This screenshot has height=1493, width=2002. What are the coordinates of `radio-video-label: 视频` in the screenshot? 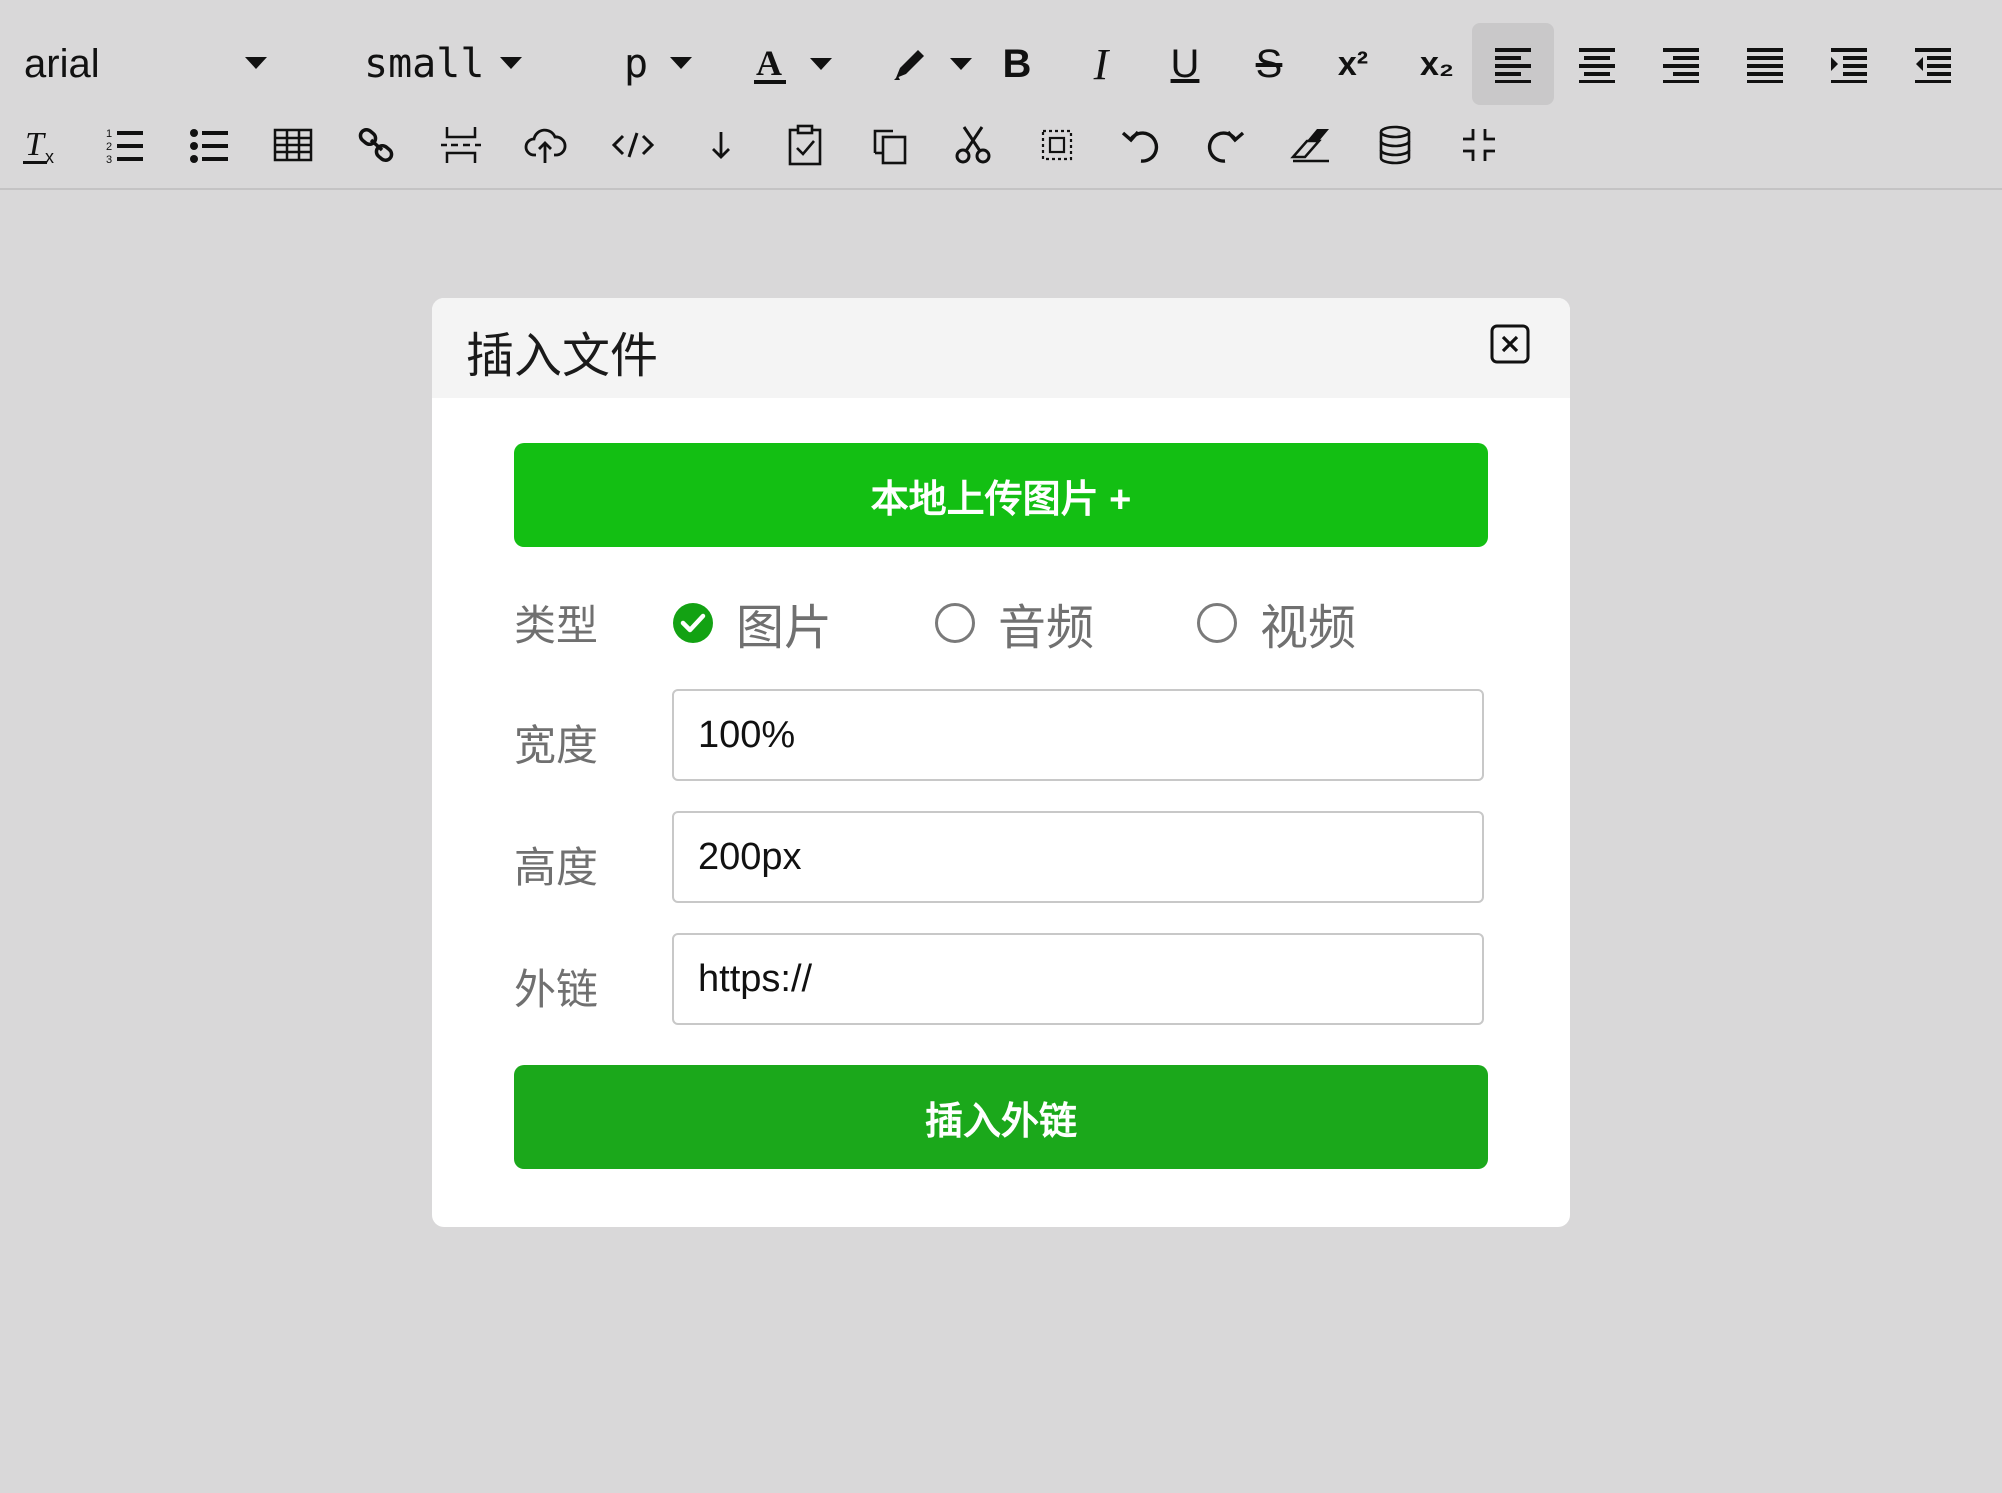 It's located at (1308, 628).